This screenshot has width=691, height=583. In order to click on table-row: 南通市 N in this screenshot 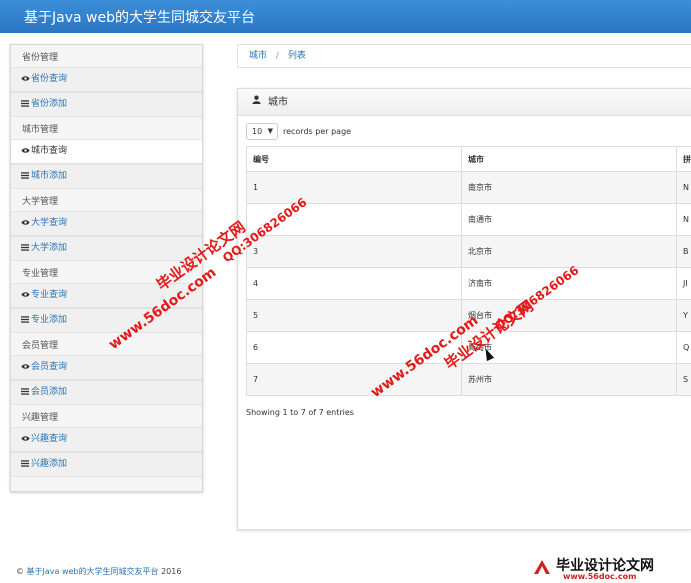, I will do `click(468, 219)`.